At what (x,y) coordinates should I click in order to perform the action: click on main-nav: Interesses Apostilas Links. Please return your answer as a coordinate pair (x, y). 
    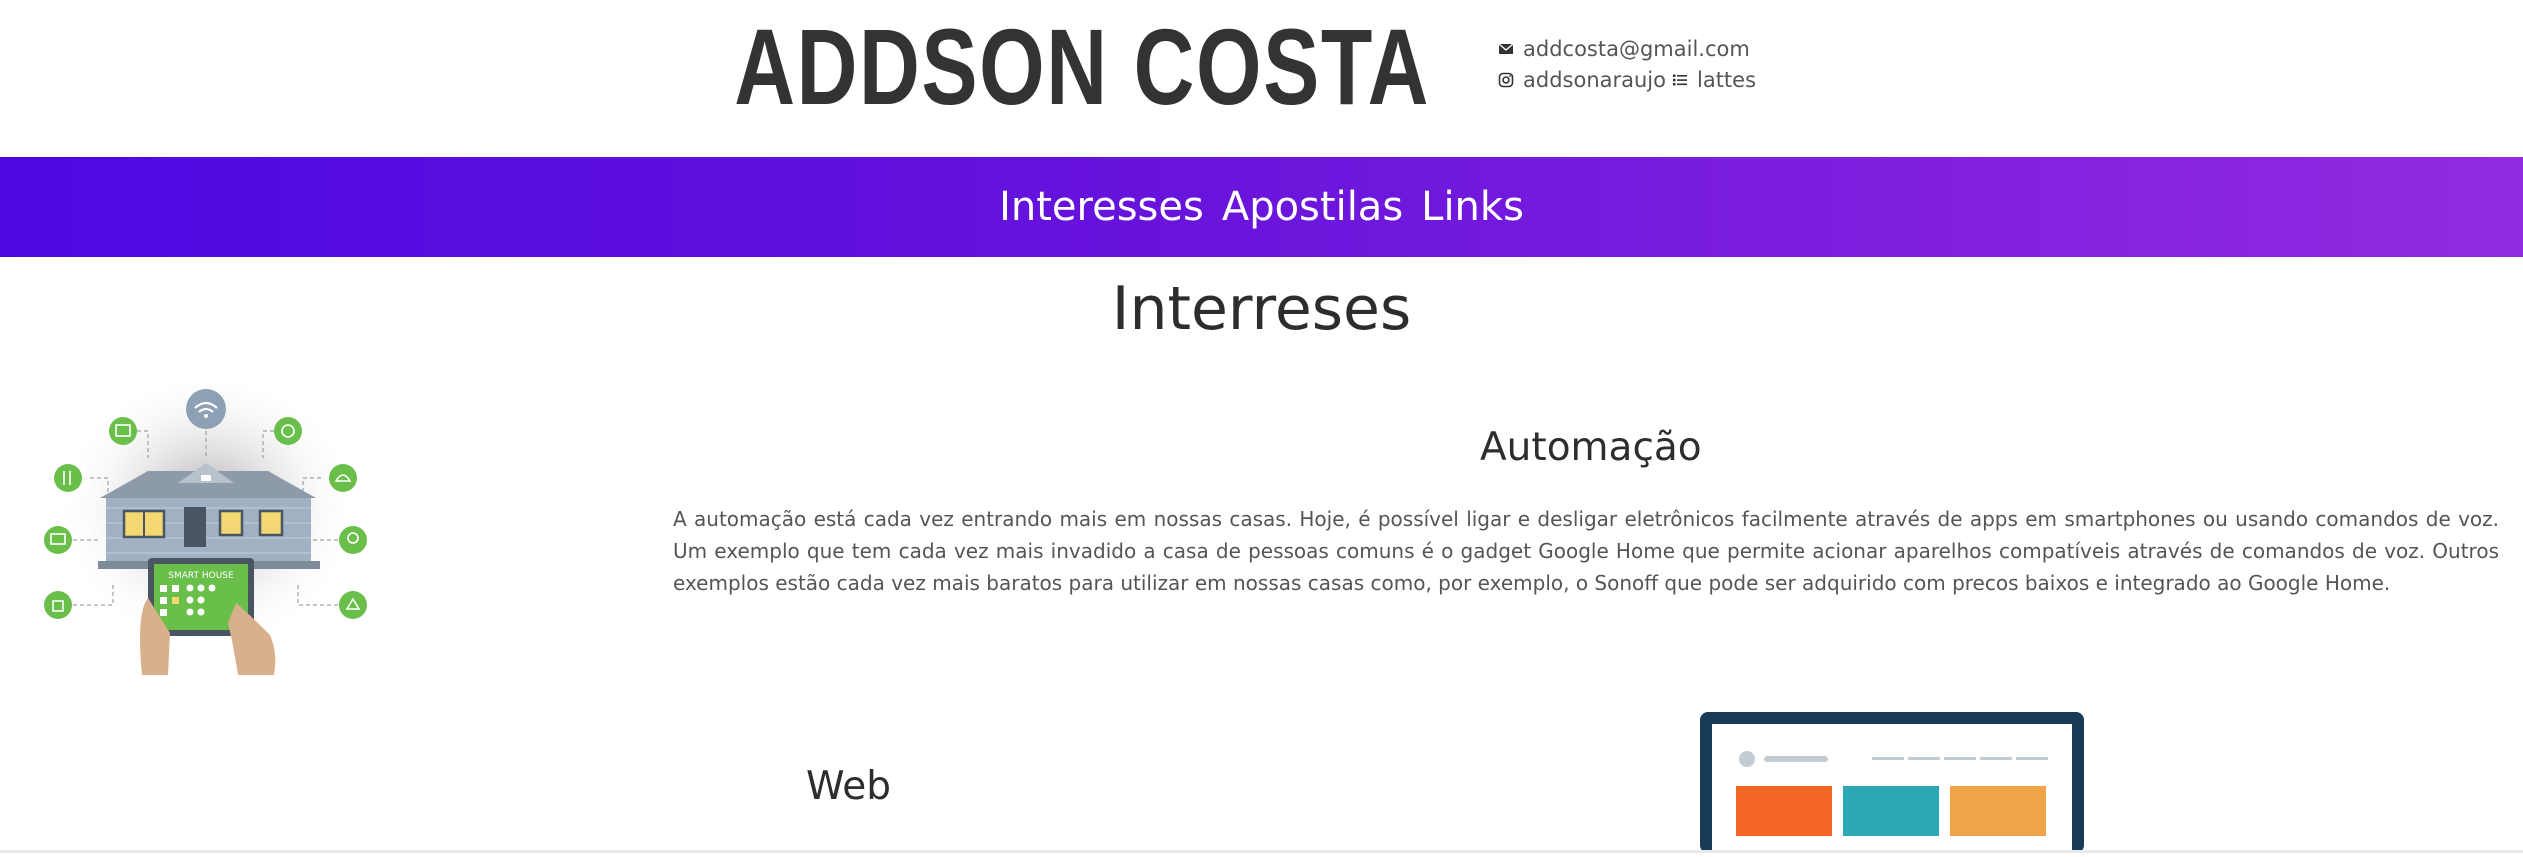
    Looking at the image, I should click on (1261, 207).